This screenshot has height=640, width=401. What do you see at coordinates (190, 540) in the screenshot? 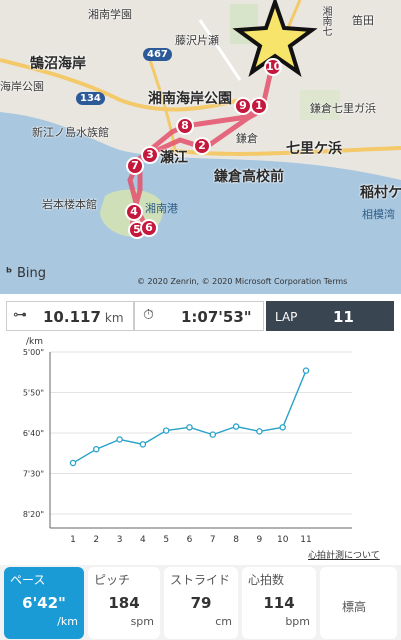
I see `chart-x-tick-label: 6` at bounding box center [190, 540].